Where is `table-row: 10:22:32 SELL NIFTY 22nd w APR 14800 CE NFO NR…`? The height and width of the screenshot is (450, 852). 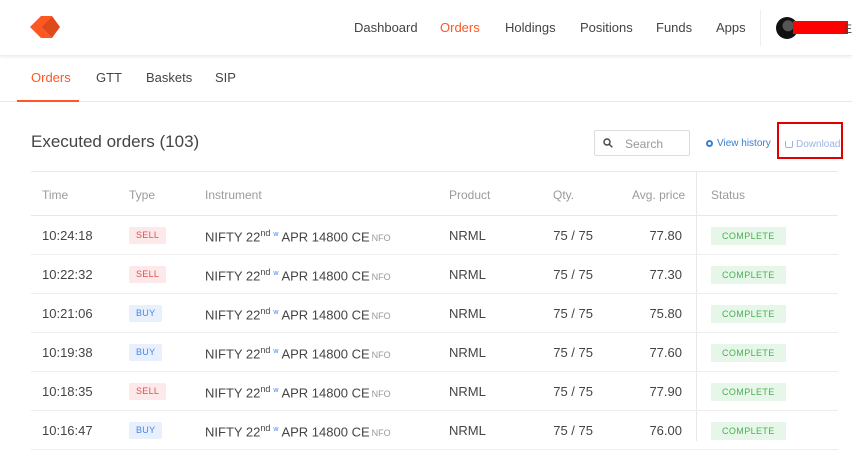
table-row: 10:22:32 SELL NIFTY 22nd w APR 14800 CE NFO NR… is located at coordinates (434, 274).